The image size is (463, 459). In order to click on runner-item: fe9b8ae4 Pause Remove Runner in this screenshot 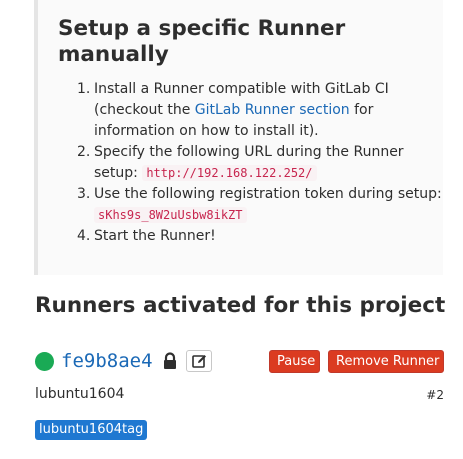, I will do `click(239, 362)`.